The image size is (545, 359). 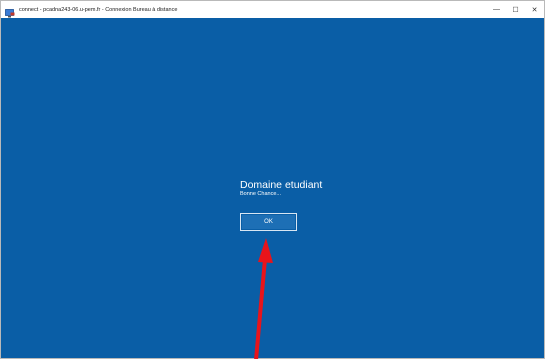 I want to click on red-arrow-icon, so click(x=263, y=298).